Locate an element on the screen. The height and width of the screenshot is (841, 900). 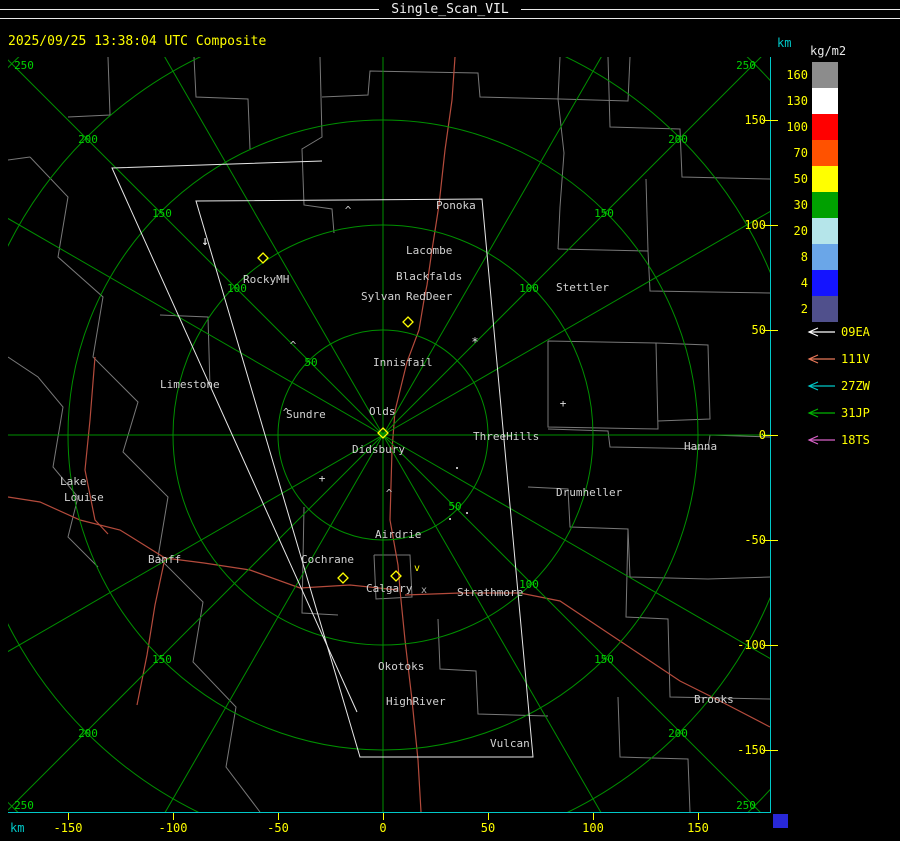
bottom-axis-label: 150 is located at coordinates (698, 828).